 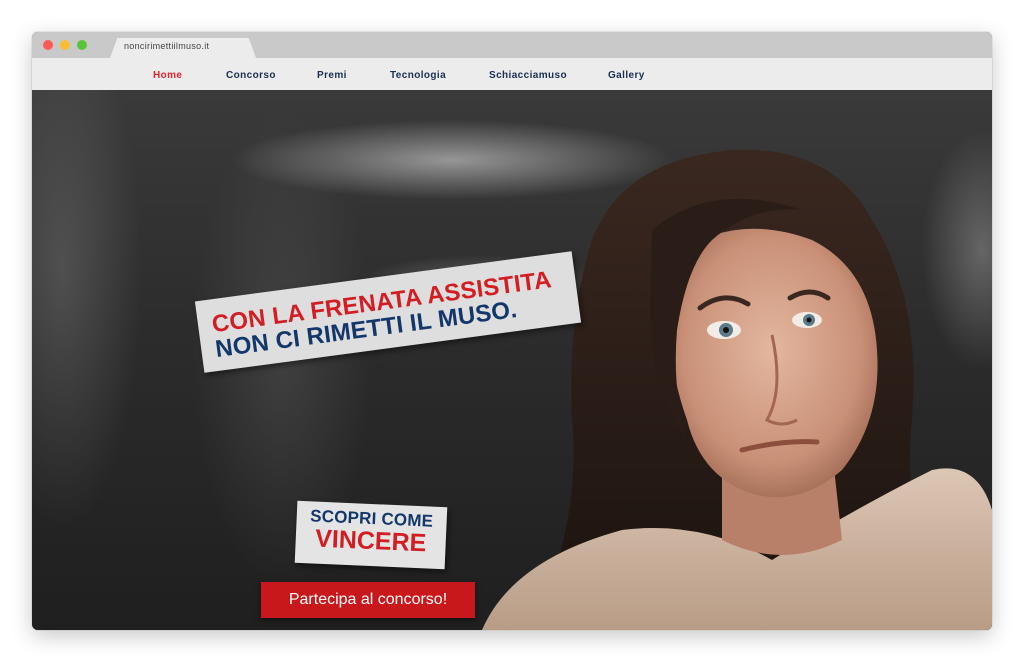 What do you see at coordinates (370, 541) in the screenshot?
I see `promo-line-2: VINCERE` at bounding box center [370, 541].